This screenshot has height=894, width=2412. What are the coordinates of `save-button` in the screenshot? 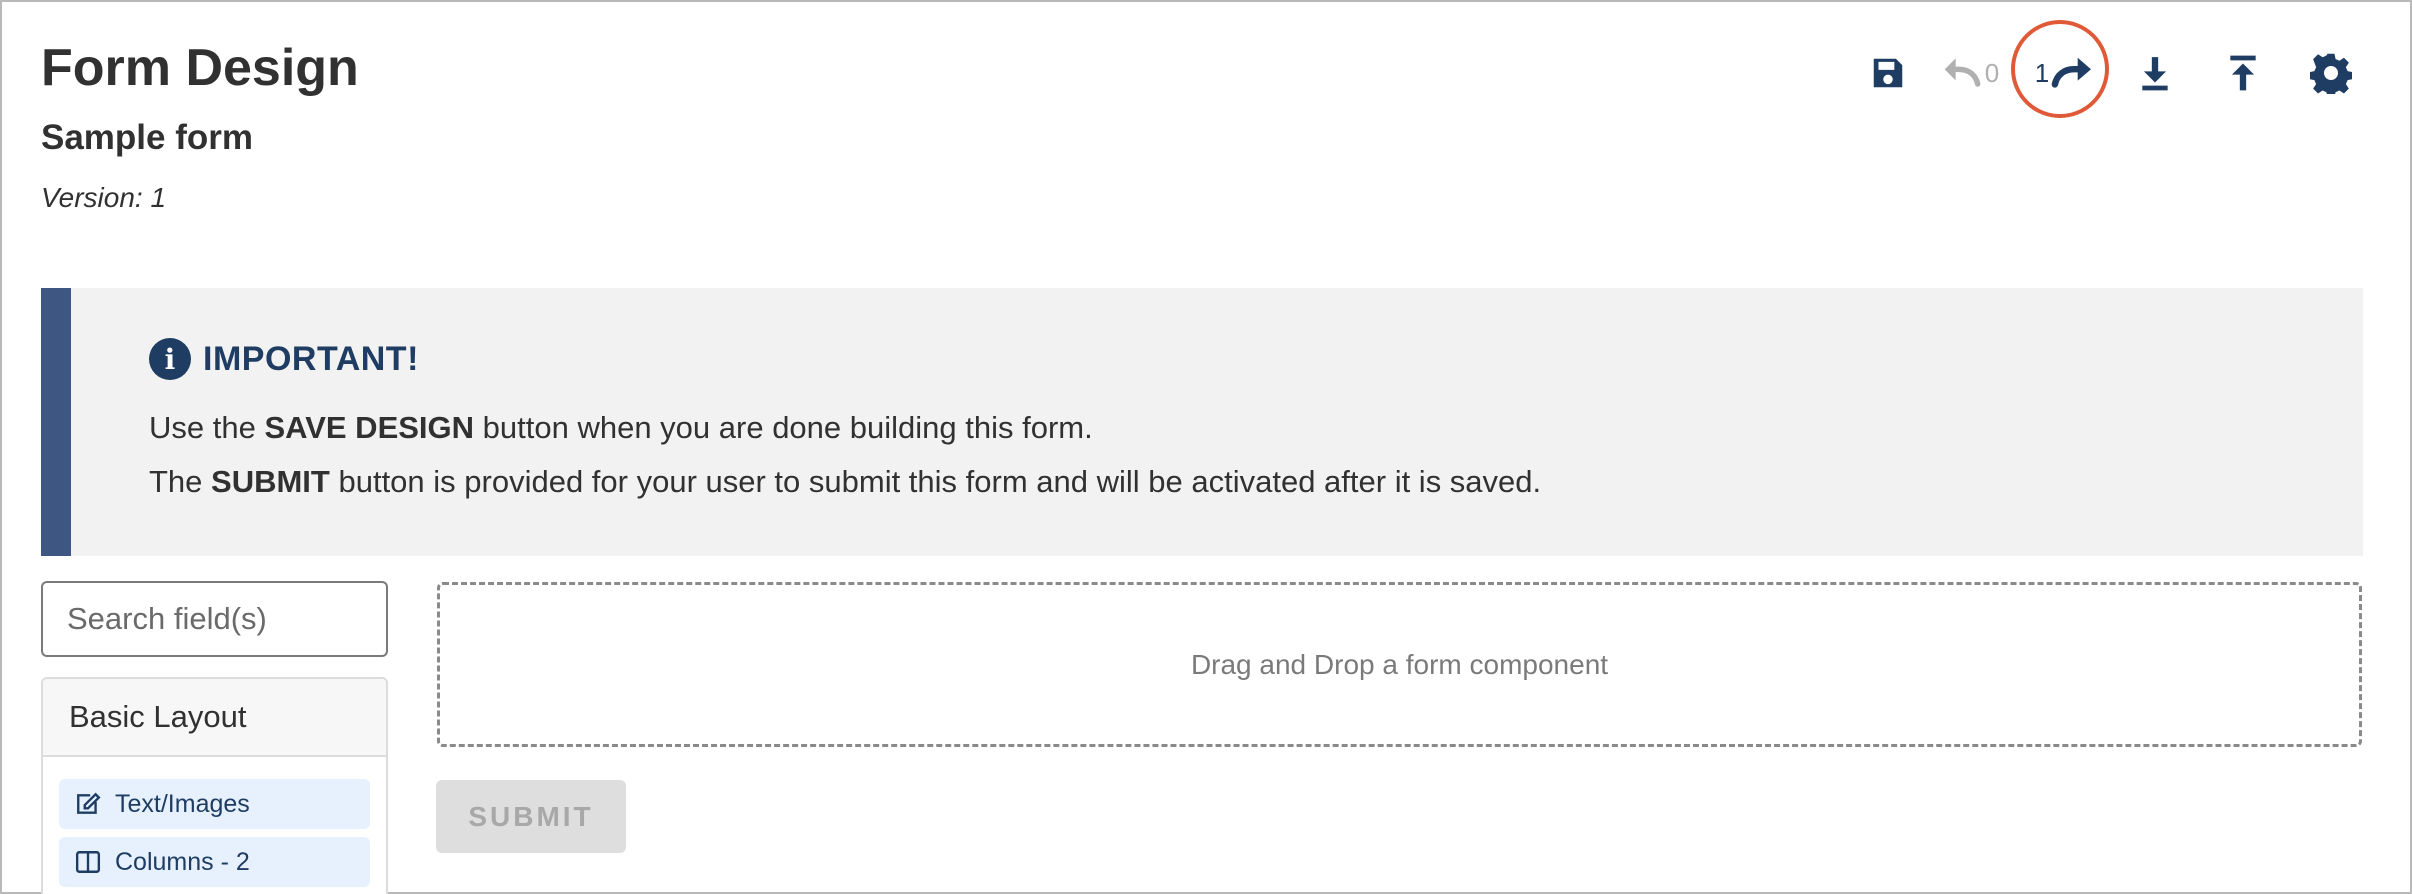 It's located at (1888, 73).